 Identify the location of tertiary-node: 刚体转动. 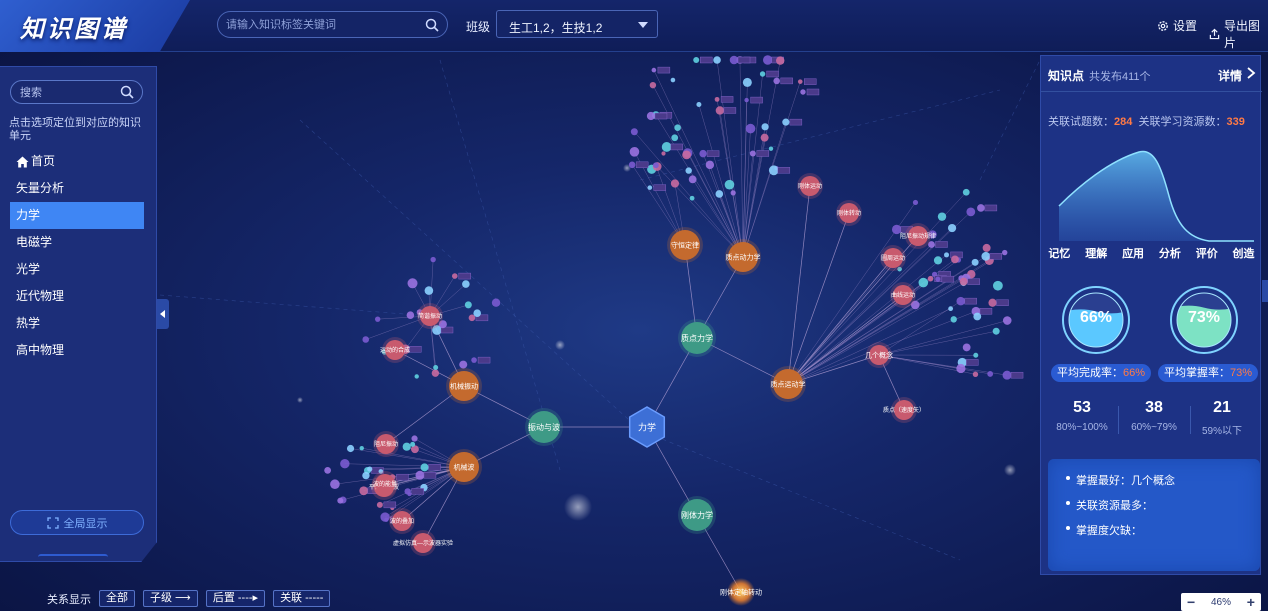
(849, 213).